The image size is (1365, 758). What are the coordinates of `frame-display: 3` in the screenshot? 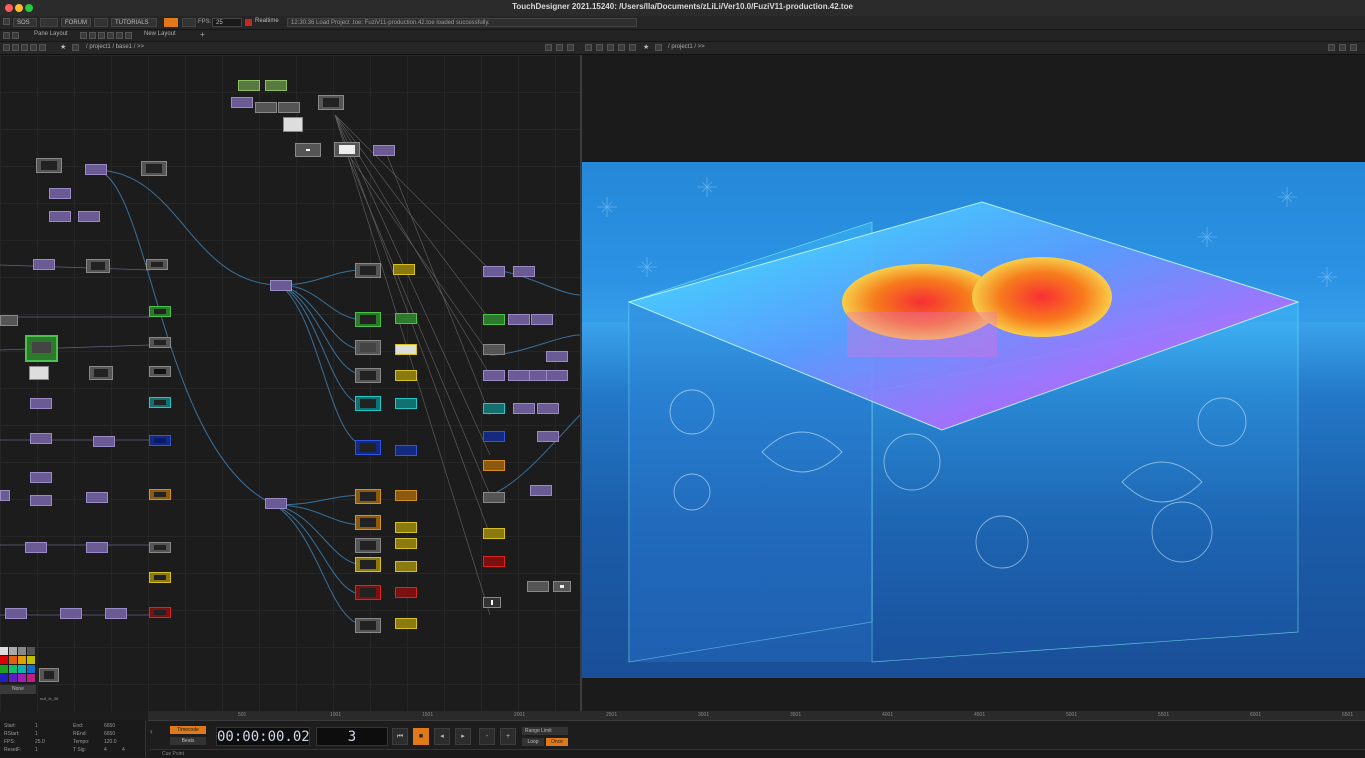 It's located at (352, 736).